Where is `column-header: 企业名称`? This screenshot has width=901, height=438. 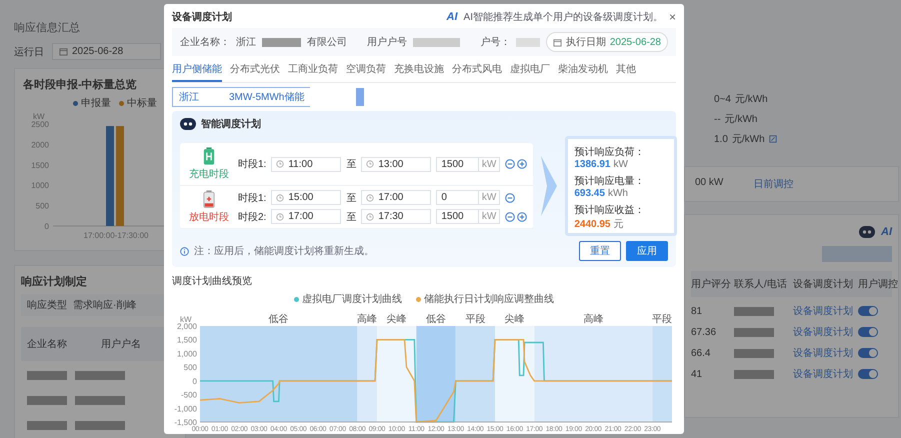
column-header: 企业名称 is located at coordinates (47, 344).